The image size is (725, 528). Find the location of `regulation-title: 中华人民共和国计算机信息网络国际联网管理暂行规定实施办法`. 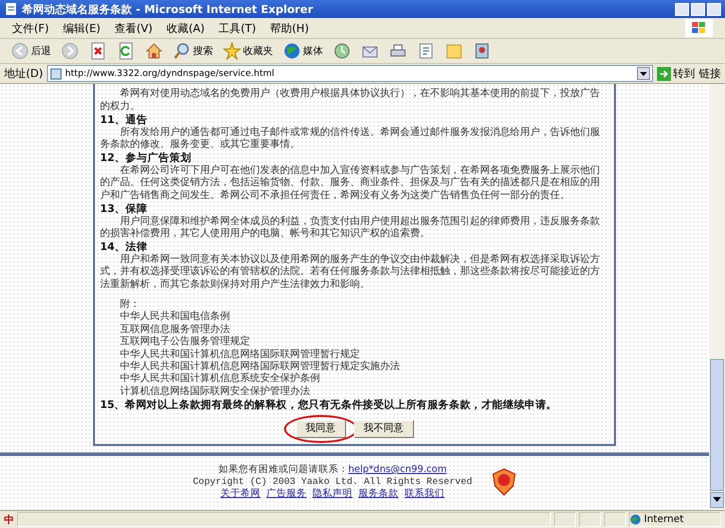

regulation-title: 中华人民共和国计算机信息网络国际联网管理暂行规定实施办法 is located at coordinates (260, 366).